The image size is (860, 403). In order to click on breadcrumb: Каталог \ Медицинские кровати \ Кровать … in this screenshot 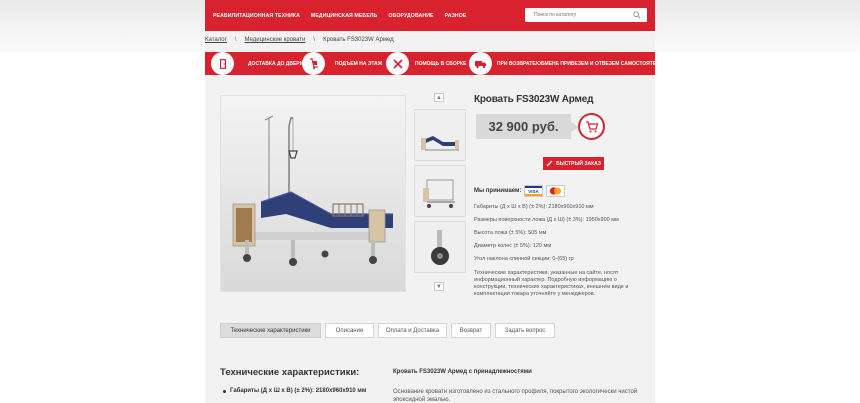, I will do `click(299, 40)`.